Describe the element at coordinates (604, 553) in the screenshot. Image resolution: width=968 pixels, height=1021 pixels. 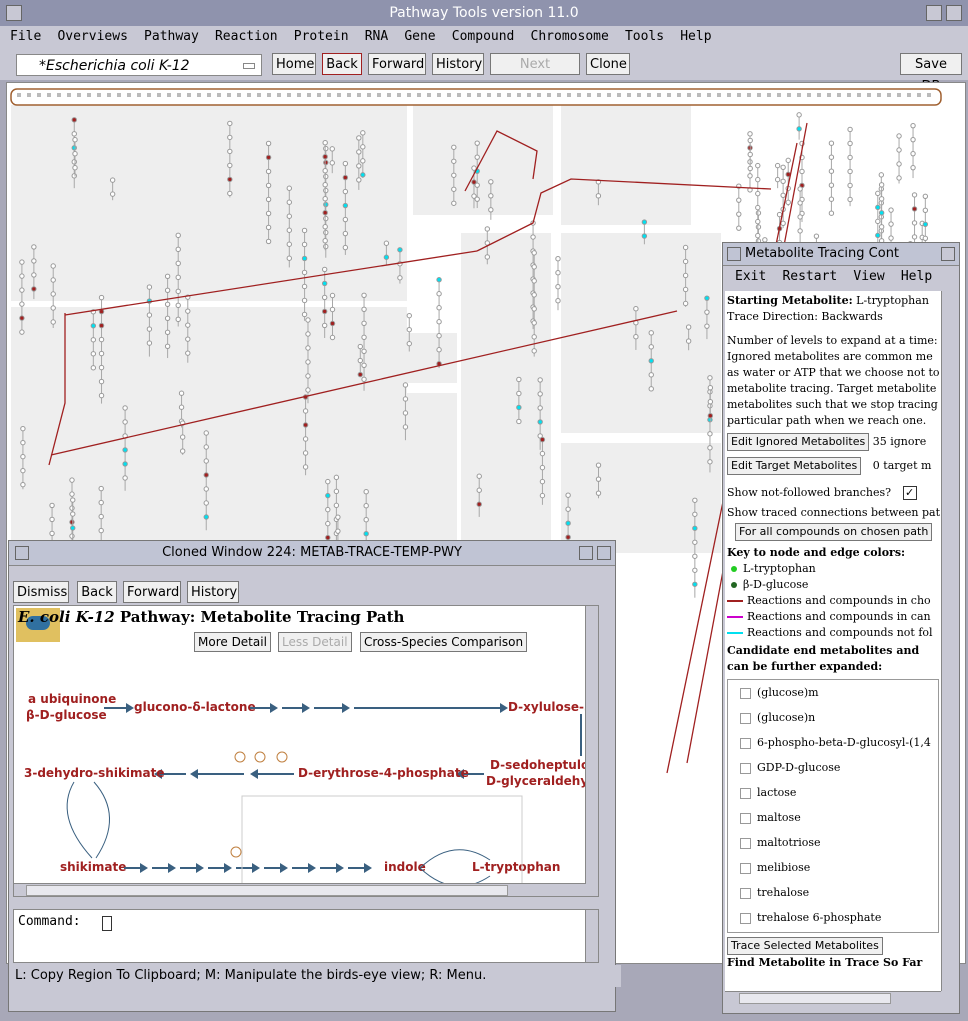
I see `maximize-icon` at that location.